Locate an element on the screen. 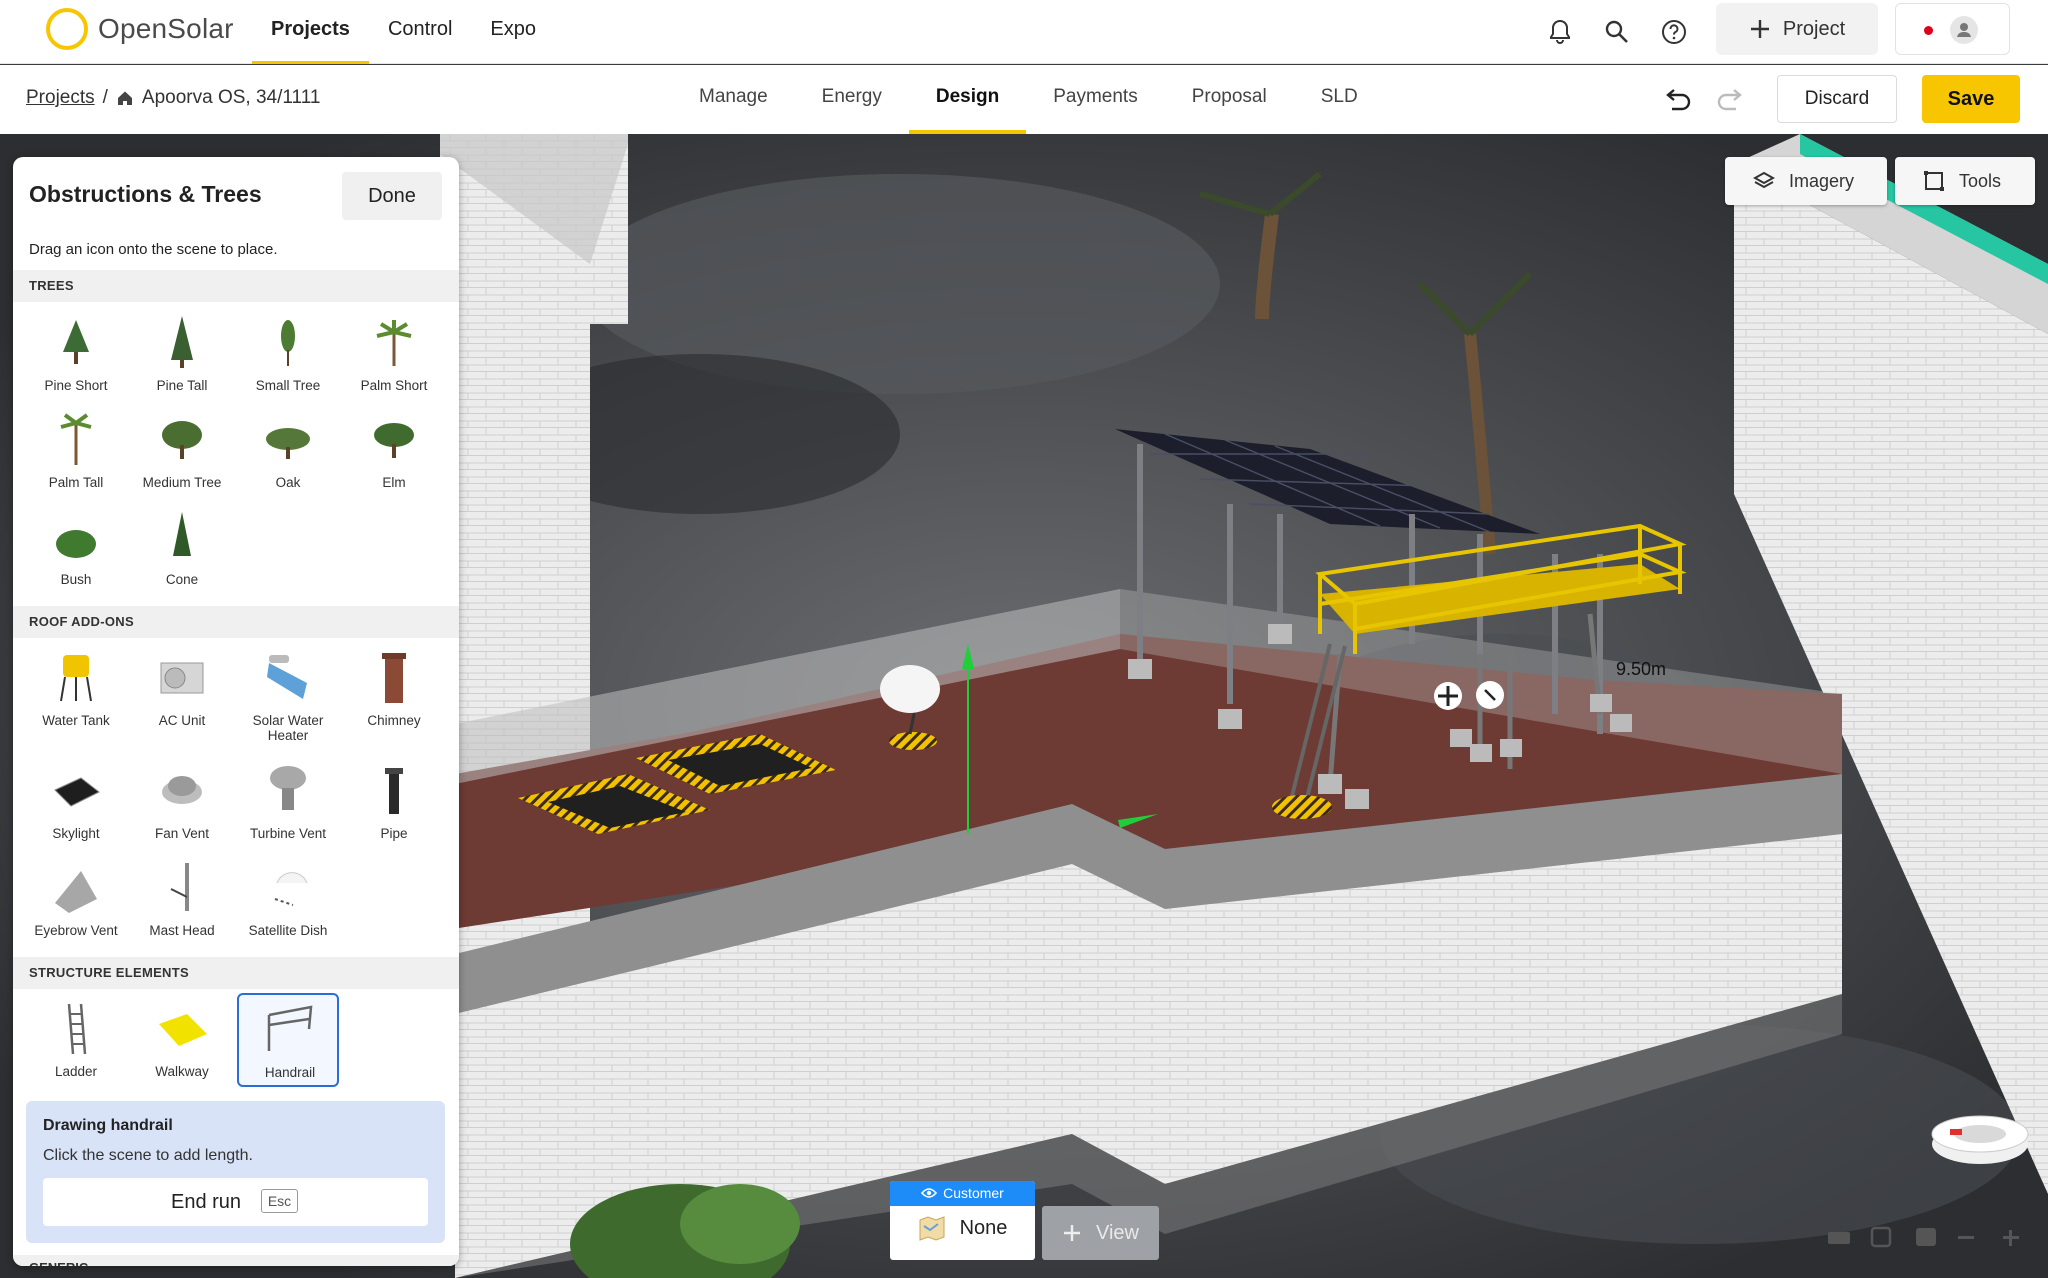 The height and width of the screenshot is (1278, 2048). addon-ac-unit: AC Unit is located at coordinates (182, 692).